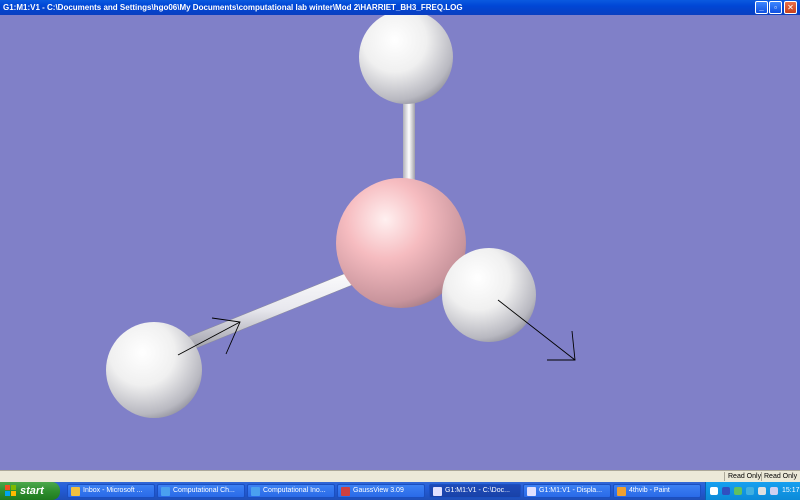 Image resolution: width=800 pixels, height=500 pixels. I want to click on clock: 15:17, so click(791, 491).